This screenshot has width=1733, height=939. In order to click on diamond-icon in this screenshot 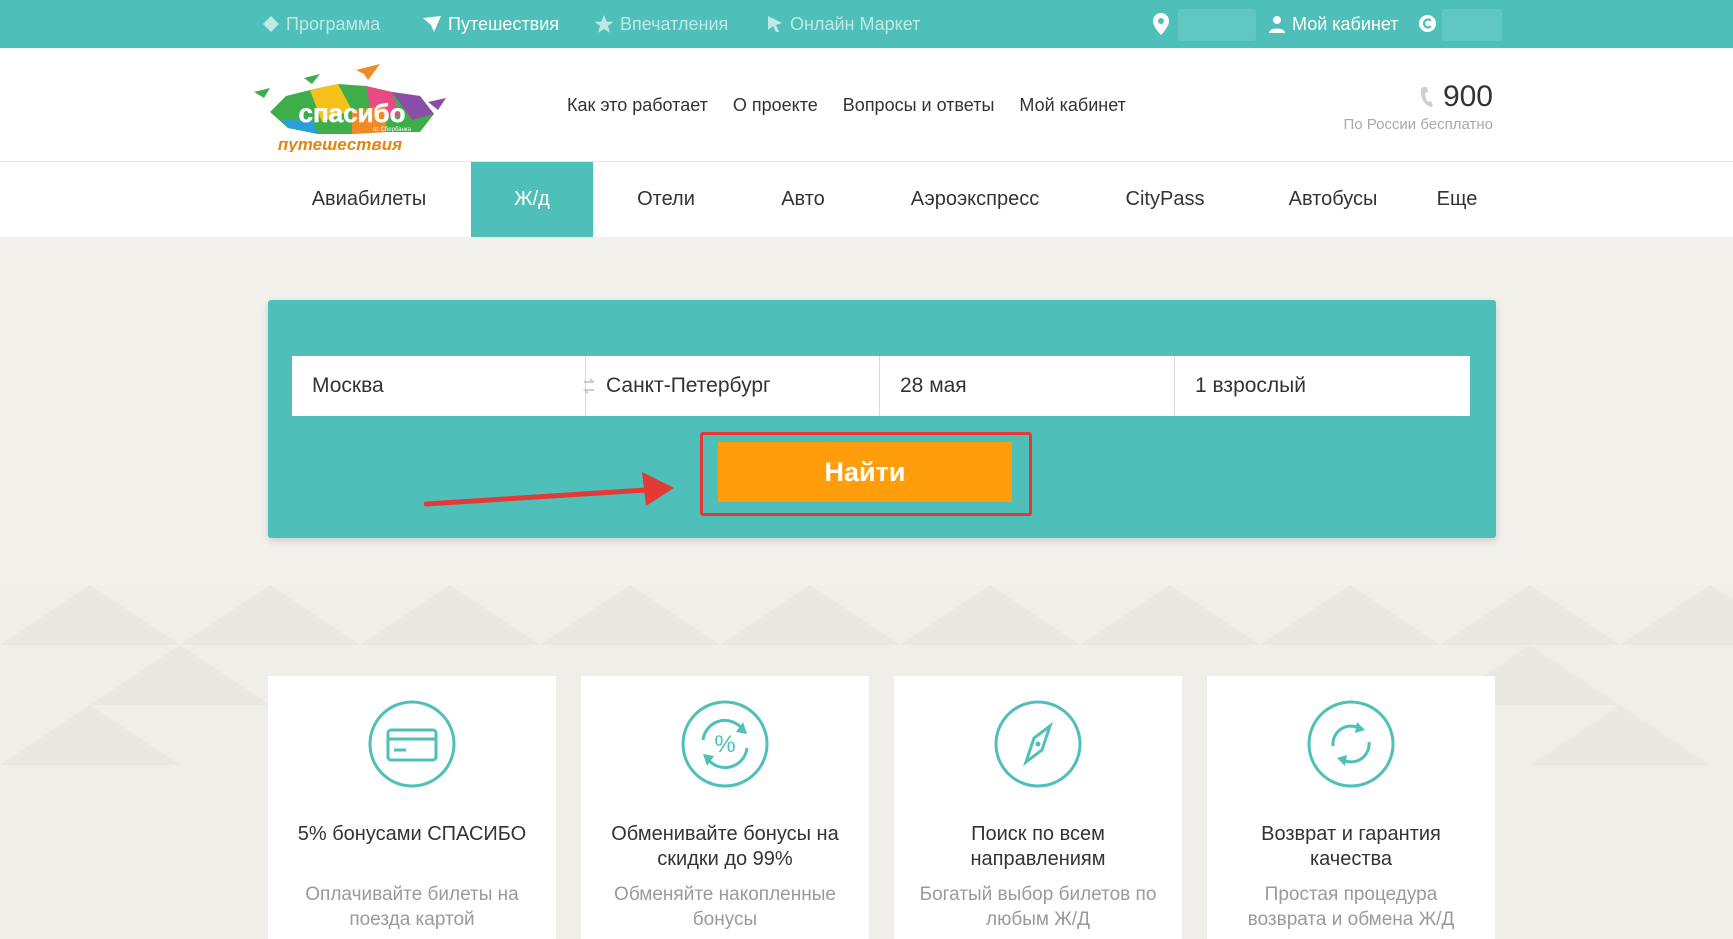, I will do `click(271, 24)`.